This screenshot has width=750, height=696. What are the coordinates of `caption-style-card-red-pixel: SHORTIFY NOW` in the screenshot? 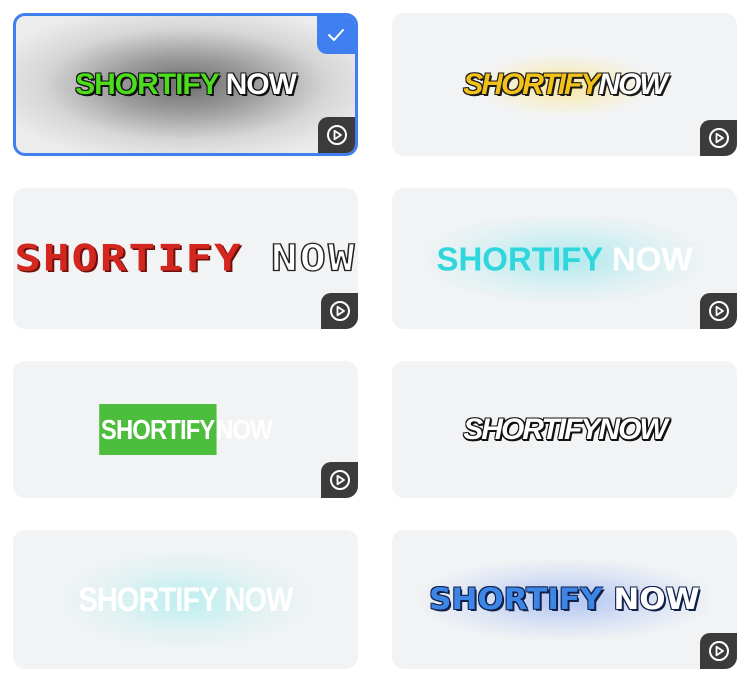 It's located at (185, 258).